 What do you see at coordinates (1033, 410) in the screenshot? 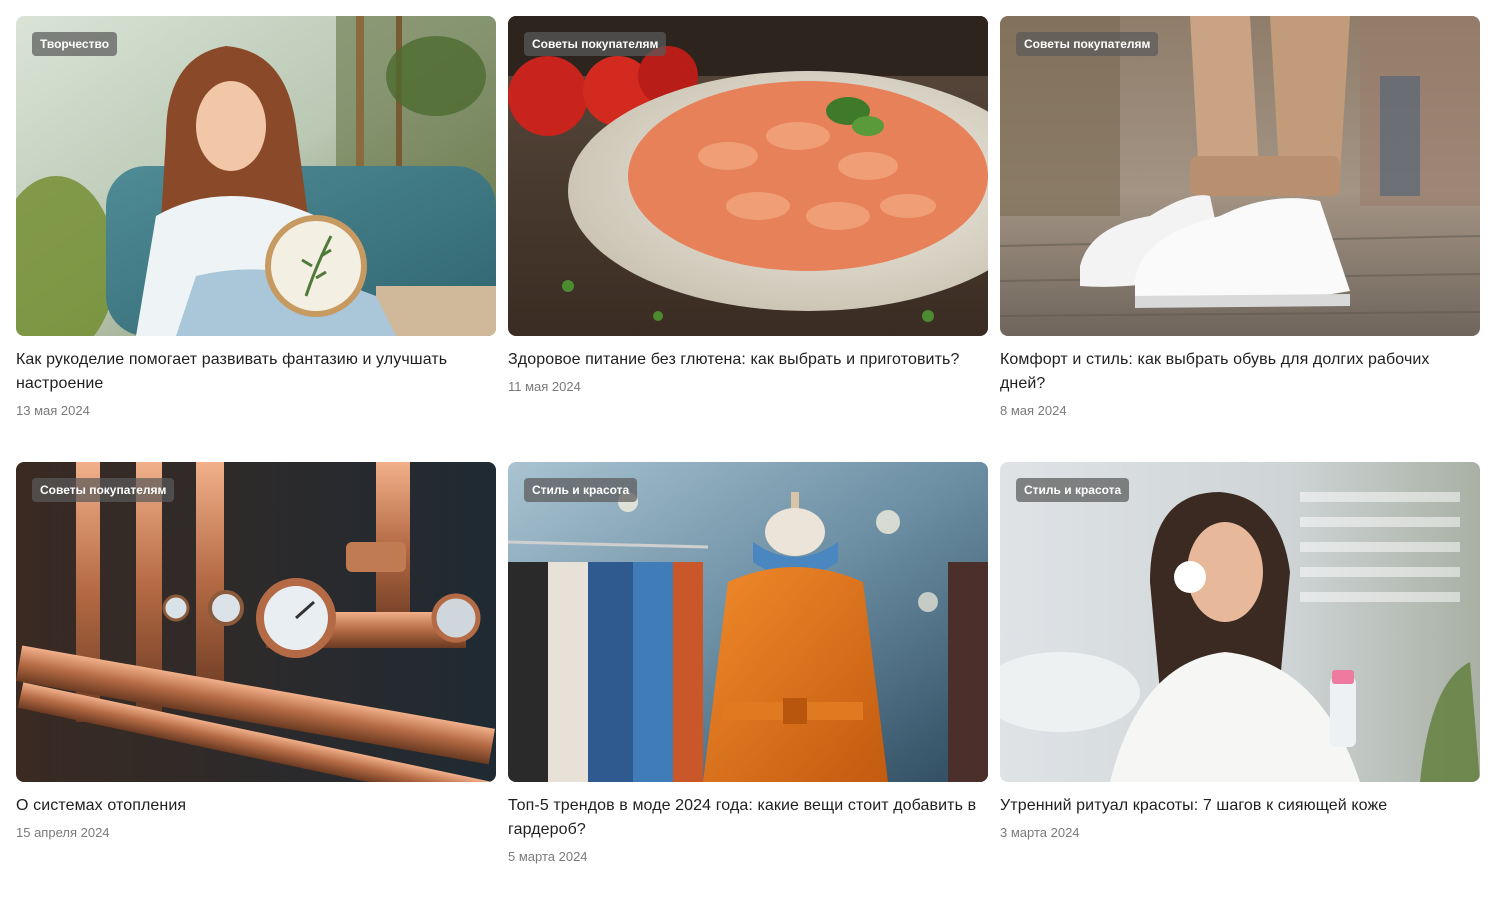
I see `article-date: 8 мая 2024` at bounding box center [1033, 410].